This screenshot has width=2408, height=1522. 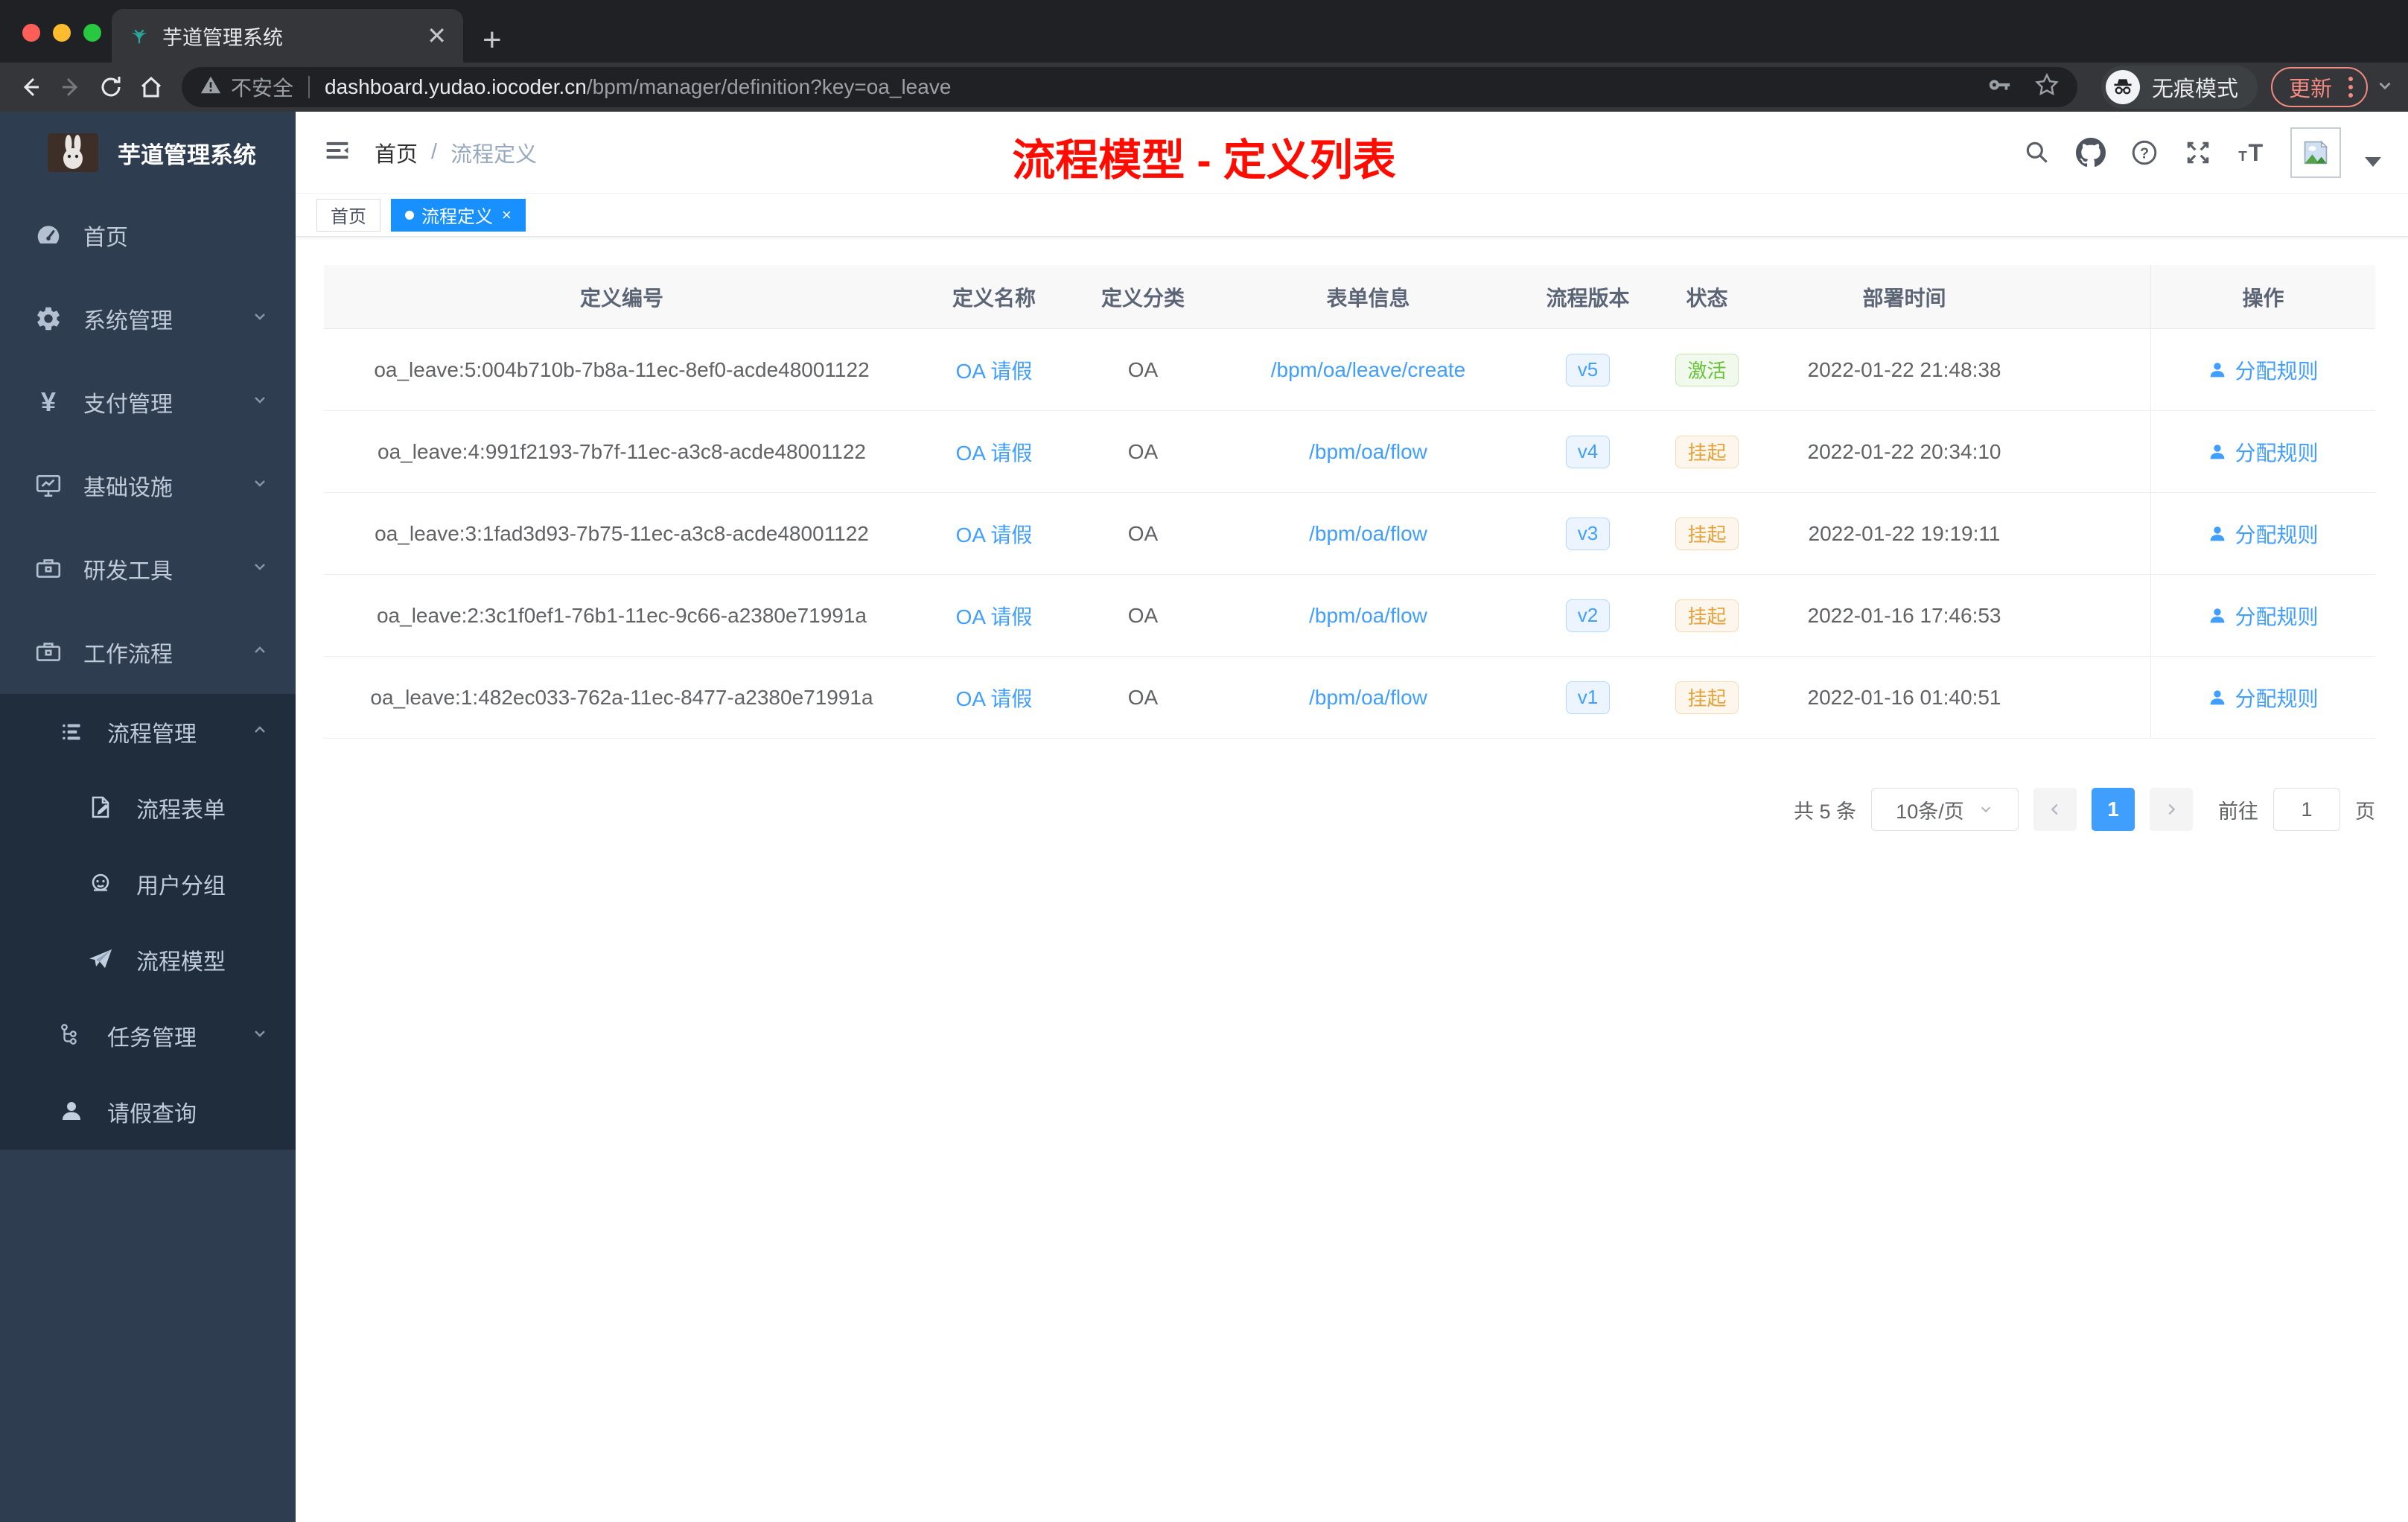 I want to click on password-key-icon, so click(x=1999, y=87).